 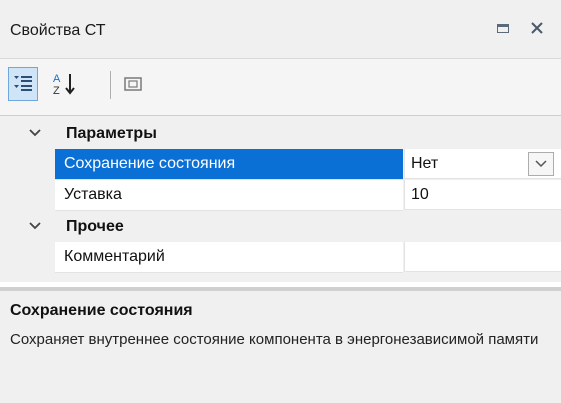 I want to click on panel-title: Свойства СТ, so click(x=58, y=30).